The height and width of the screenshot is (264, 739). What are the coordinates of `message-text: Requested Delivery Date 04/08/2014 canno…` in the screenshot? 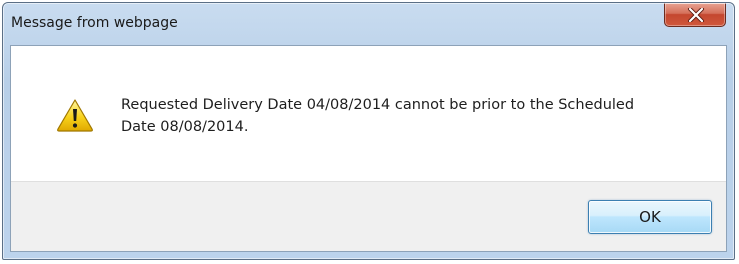 It's located at (378, 116).